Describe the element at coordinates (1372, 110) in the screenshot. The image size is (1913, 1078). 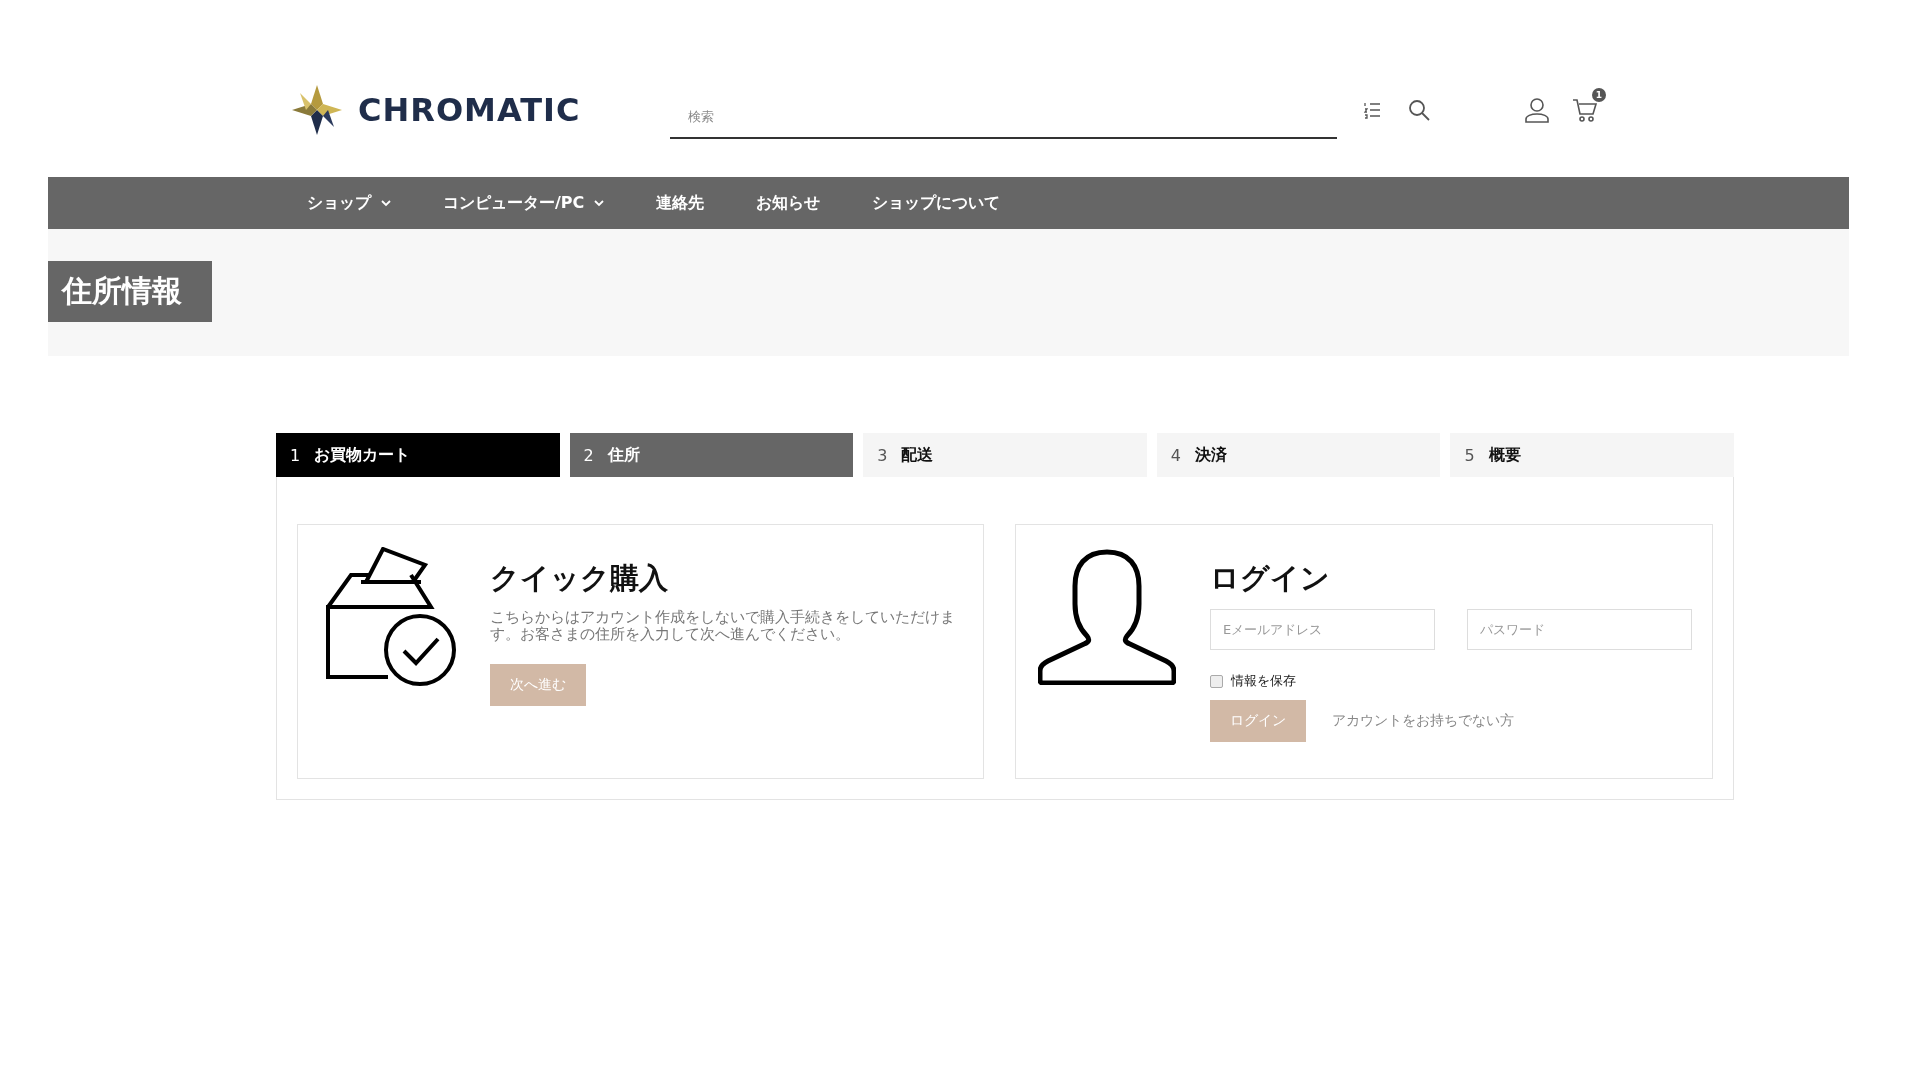
I see `list-icon` at that location.